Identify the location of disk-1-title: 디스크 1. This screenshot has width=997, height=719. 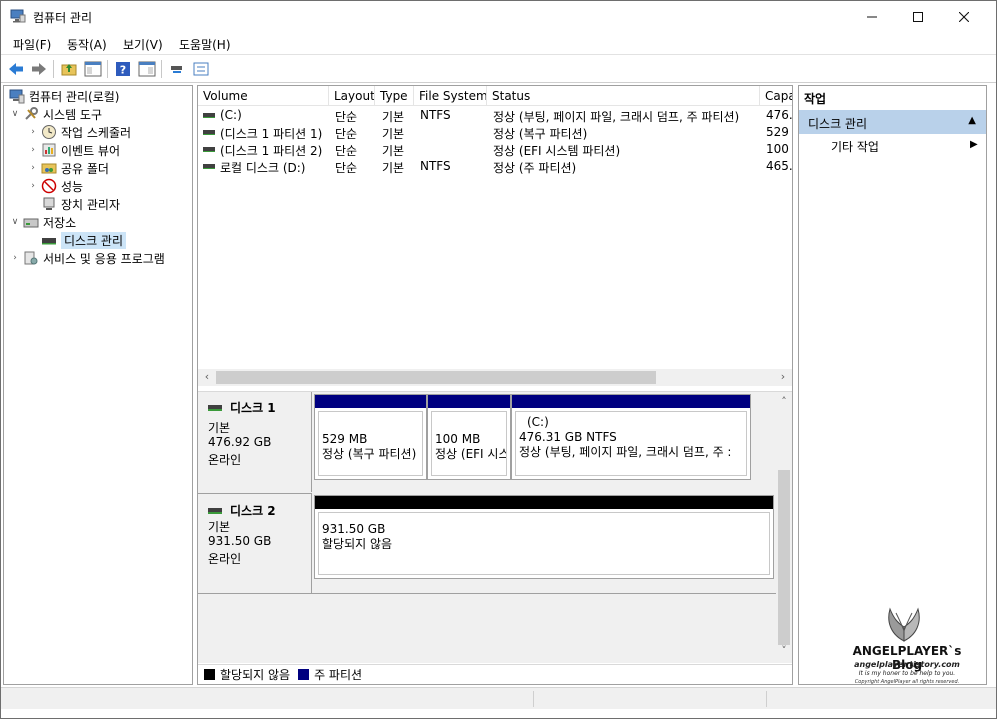
(242, 407).